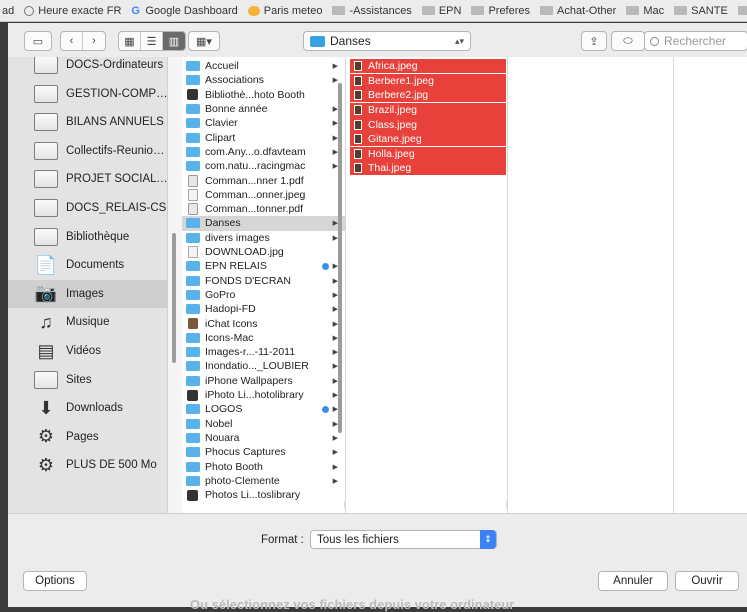 This screenshot has width=747, height=612. I want to click on list-item: Photos Li...toslibrary, so click(263, 495).